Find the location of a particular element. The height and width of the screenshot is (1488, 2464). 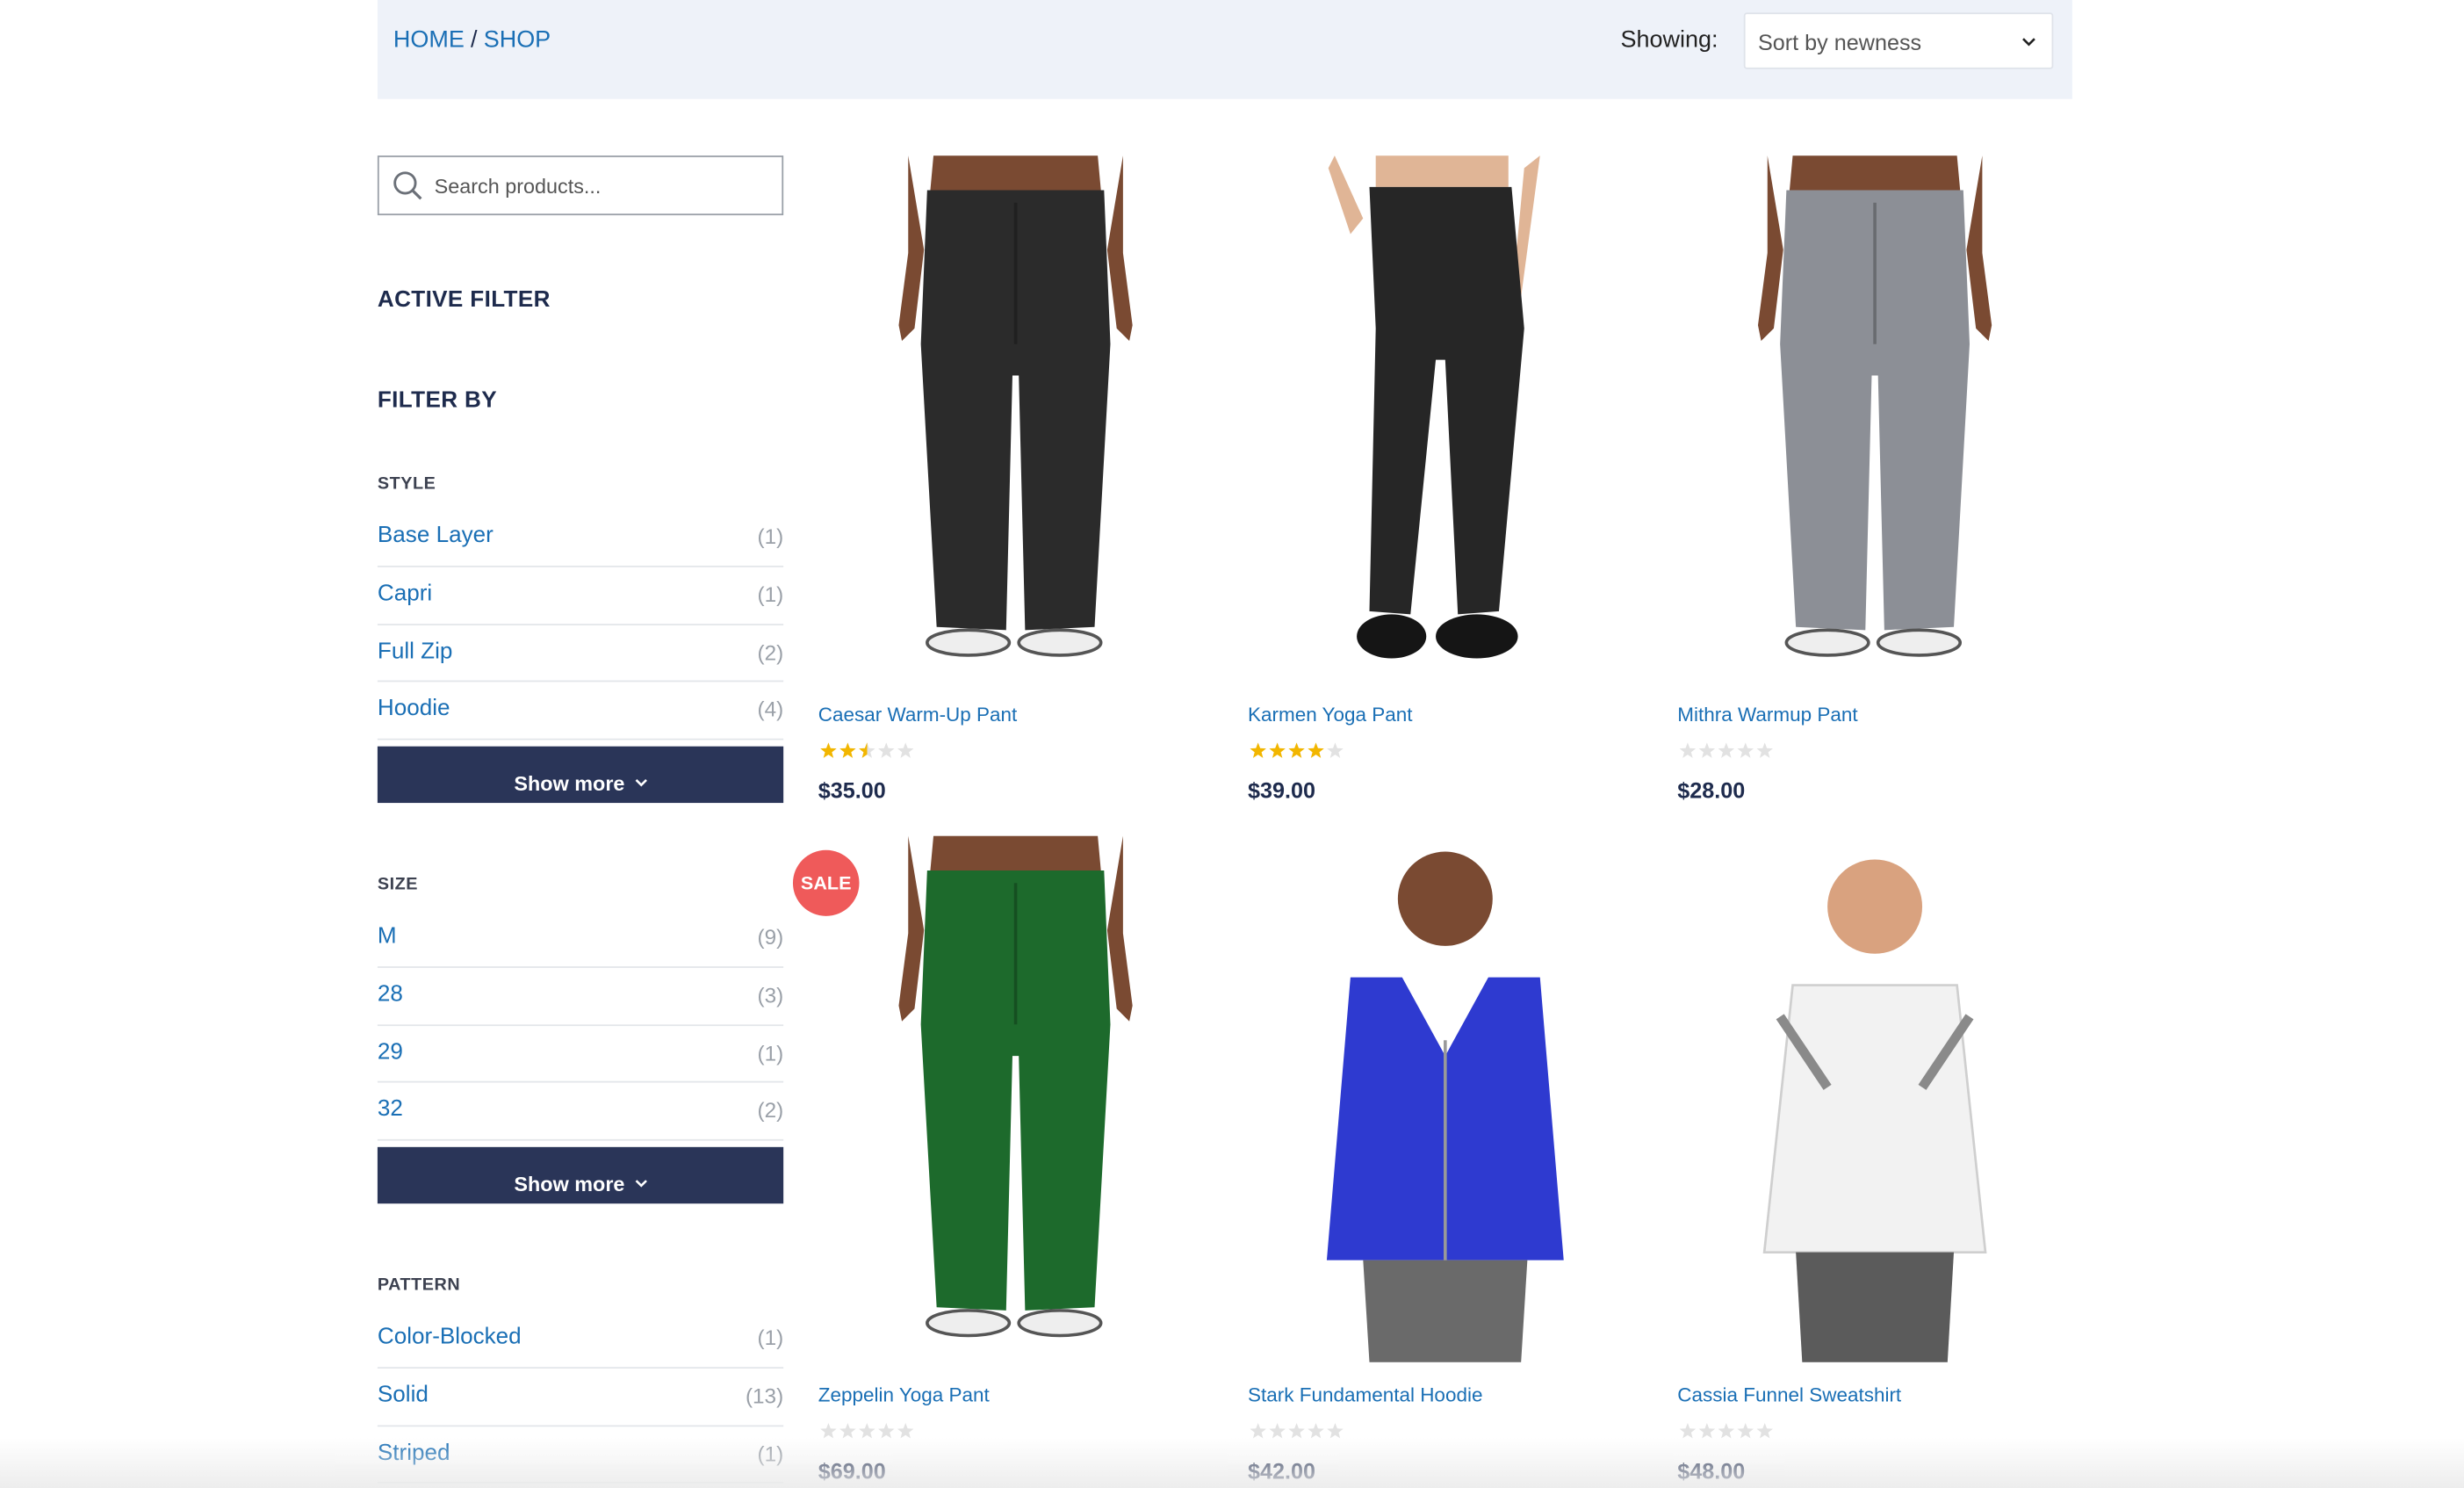

sale-badge: SALE is located at coordinates (826, 882).